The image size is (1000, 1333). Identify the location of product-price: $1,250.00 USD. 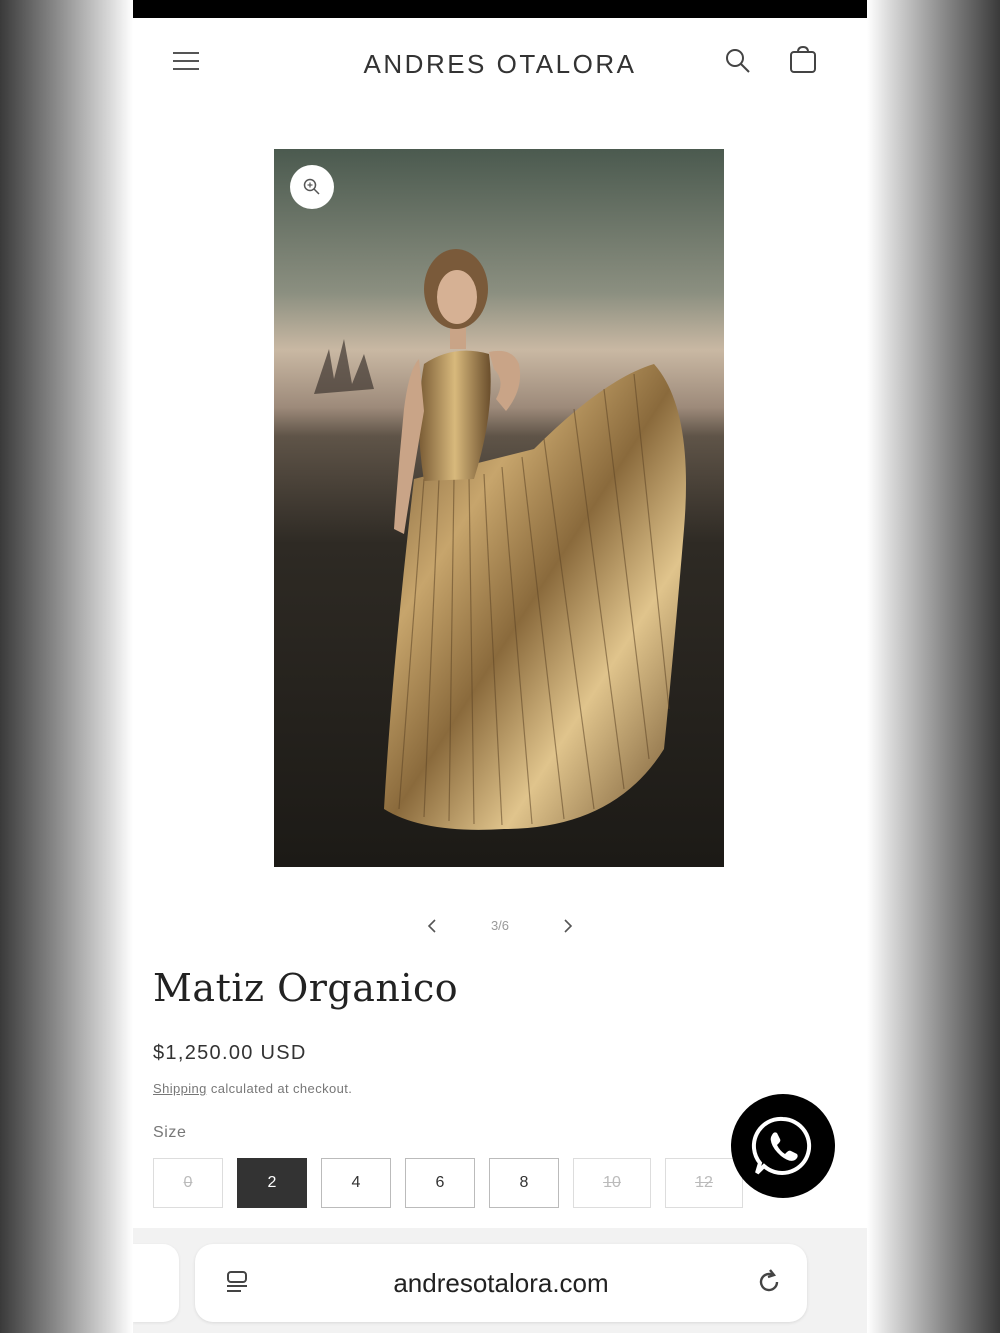
(230, 1053).